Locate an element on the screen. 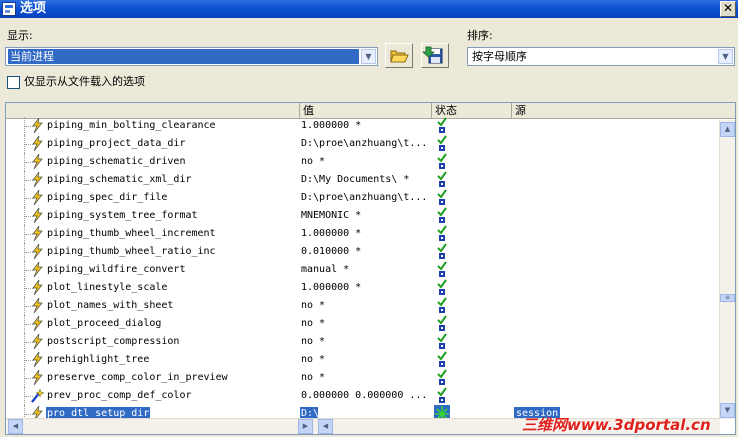 Image resolution: width=738 pixels, height=437 pixels. table-row: piping_wildfire_convert manual * is located at coordinates (363, 270).